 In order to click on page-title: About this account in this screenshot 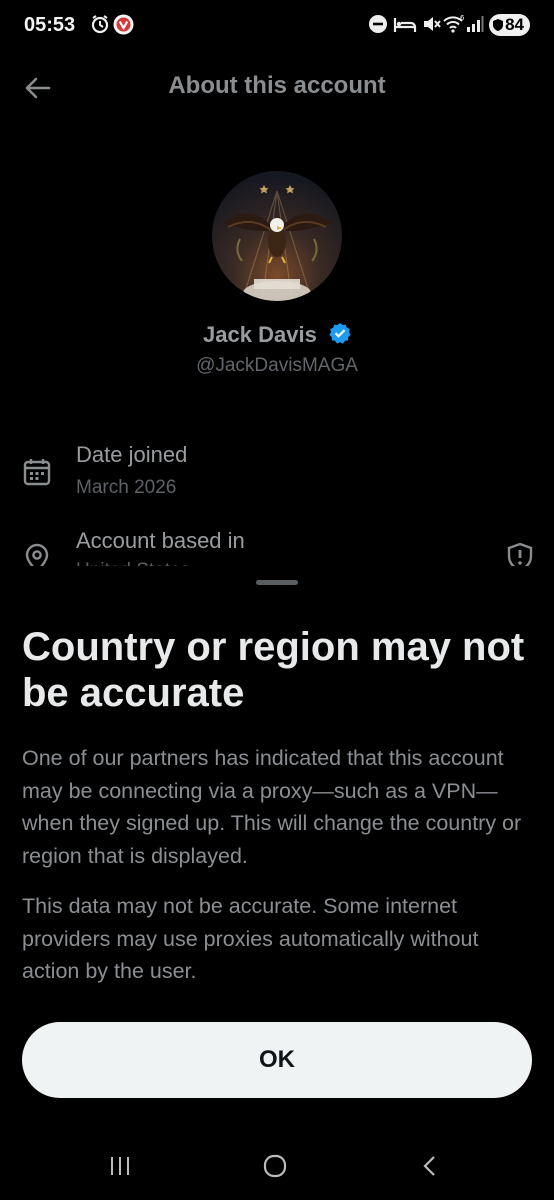, I will do `click(277, 85)`.